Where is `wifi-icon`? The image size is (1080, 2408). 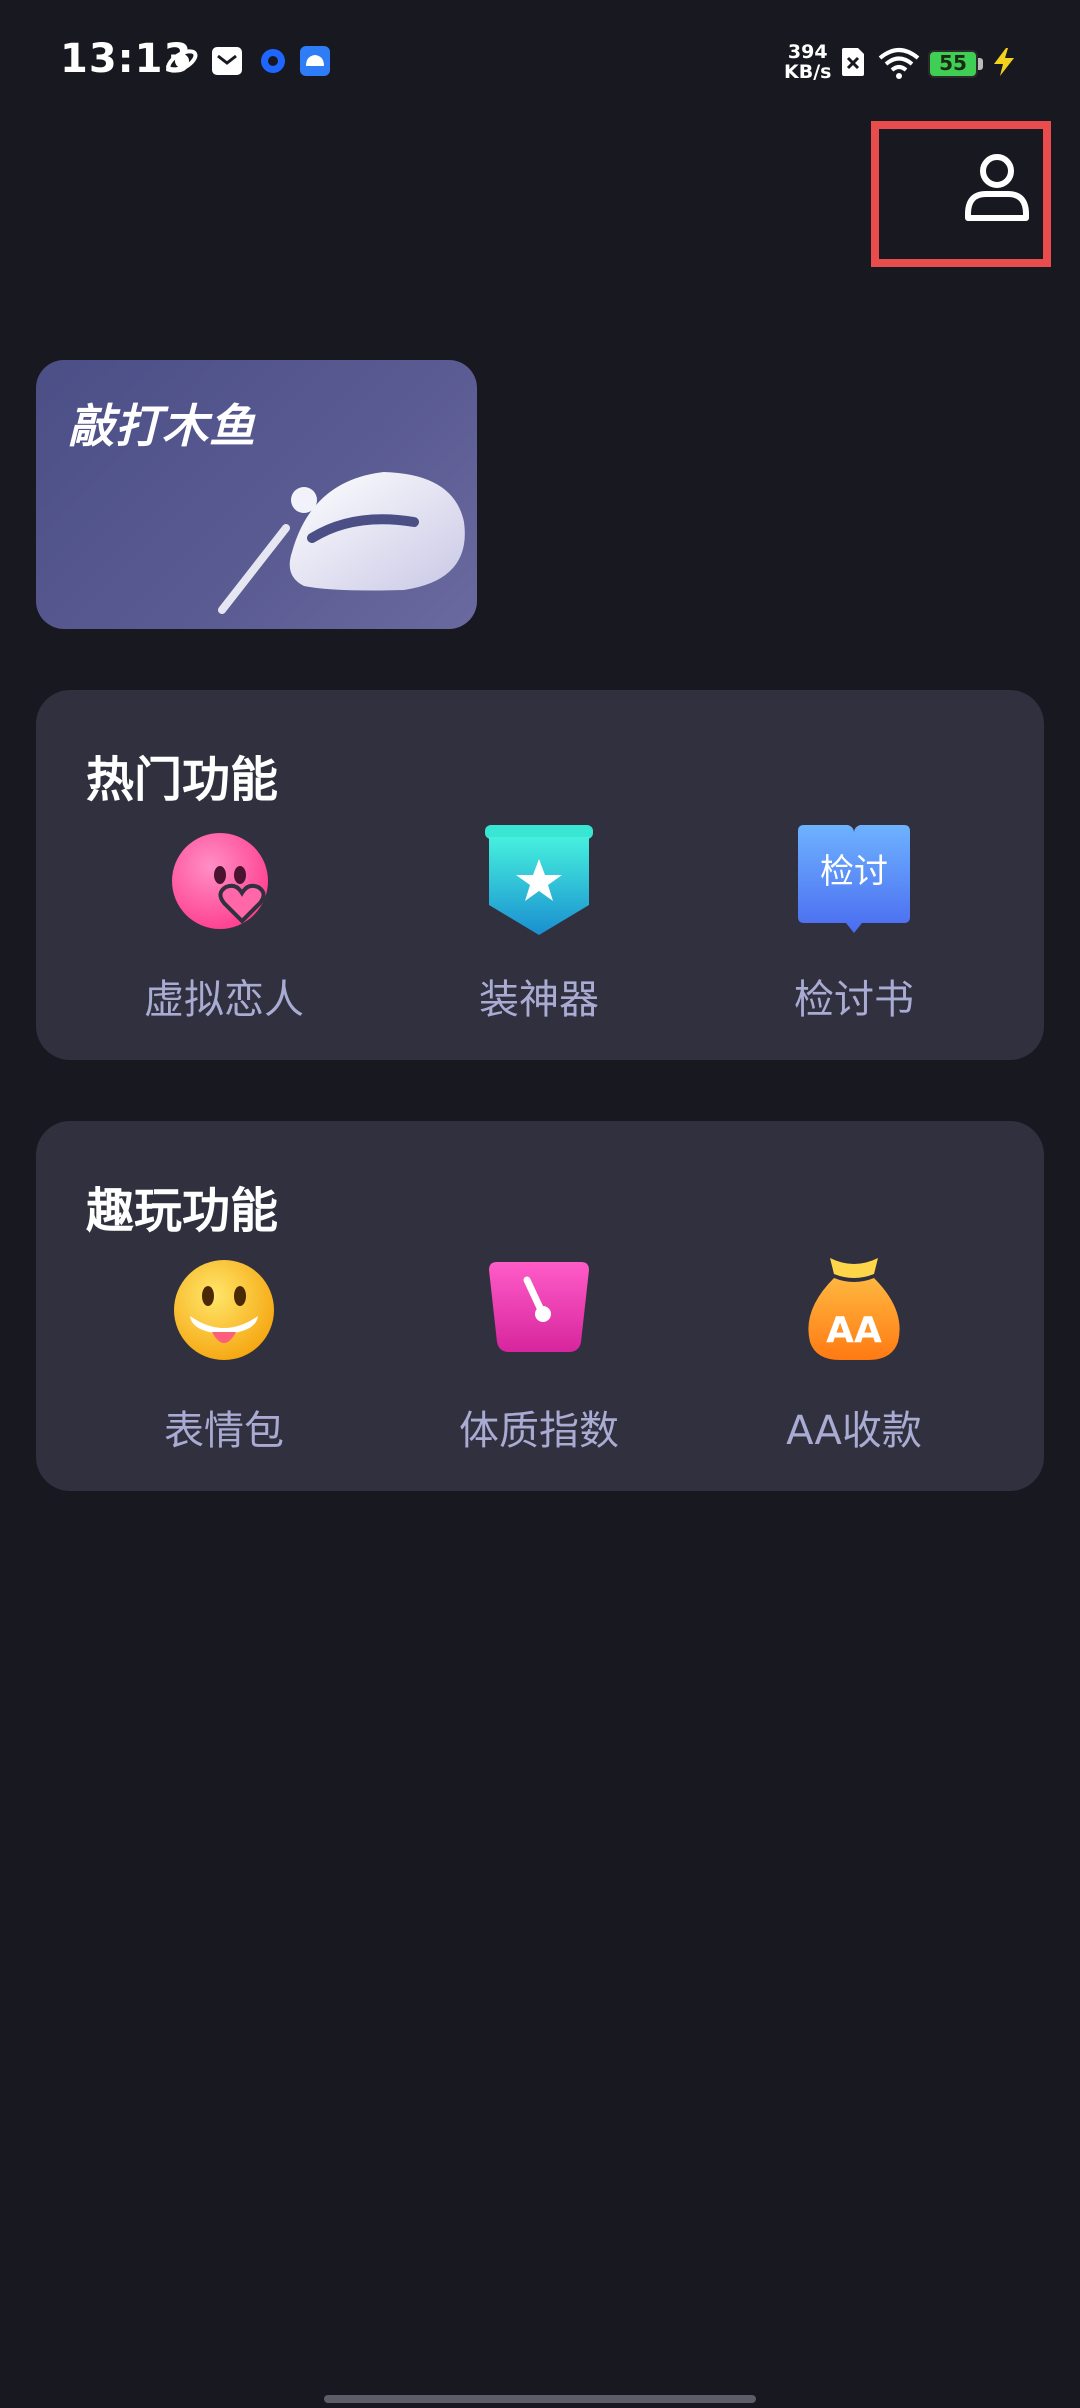 wifi-icon is located at coordinates (899, 63).